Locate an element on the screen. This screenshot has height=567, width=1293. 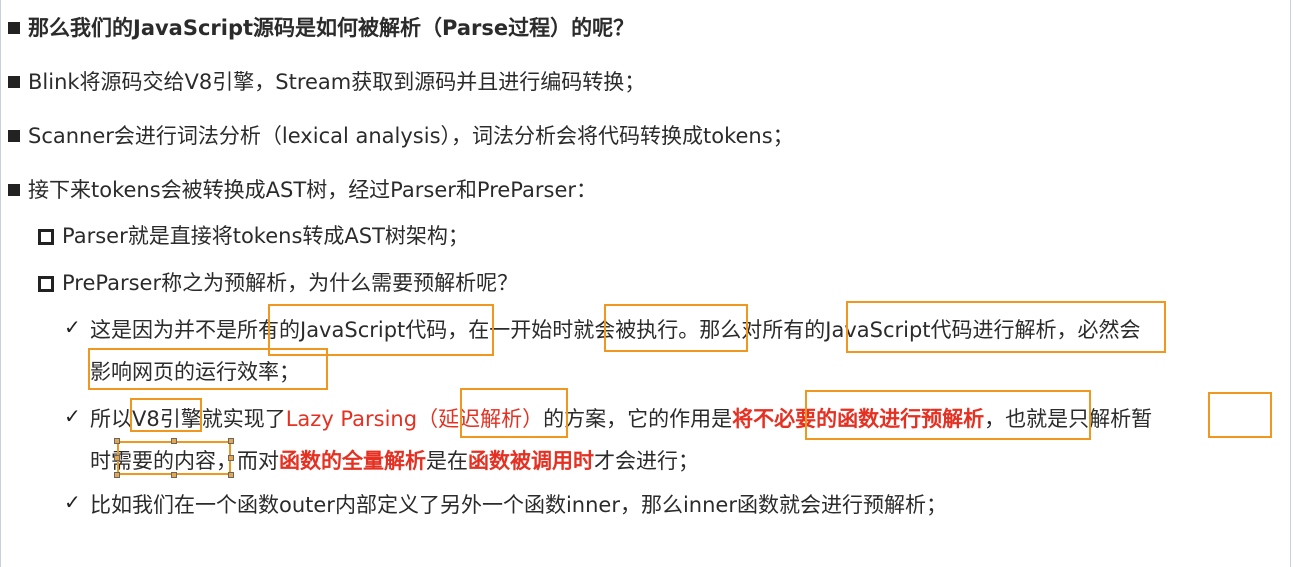
text-segment: 才会进行； is located at coordinates (646, 461).